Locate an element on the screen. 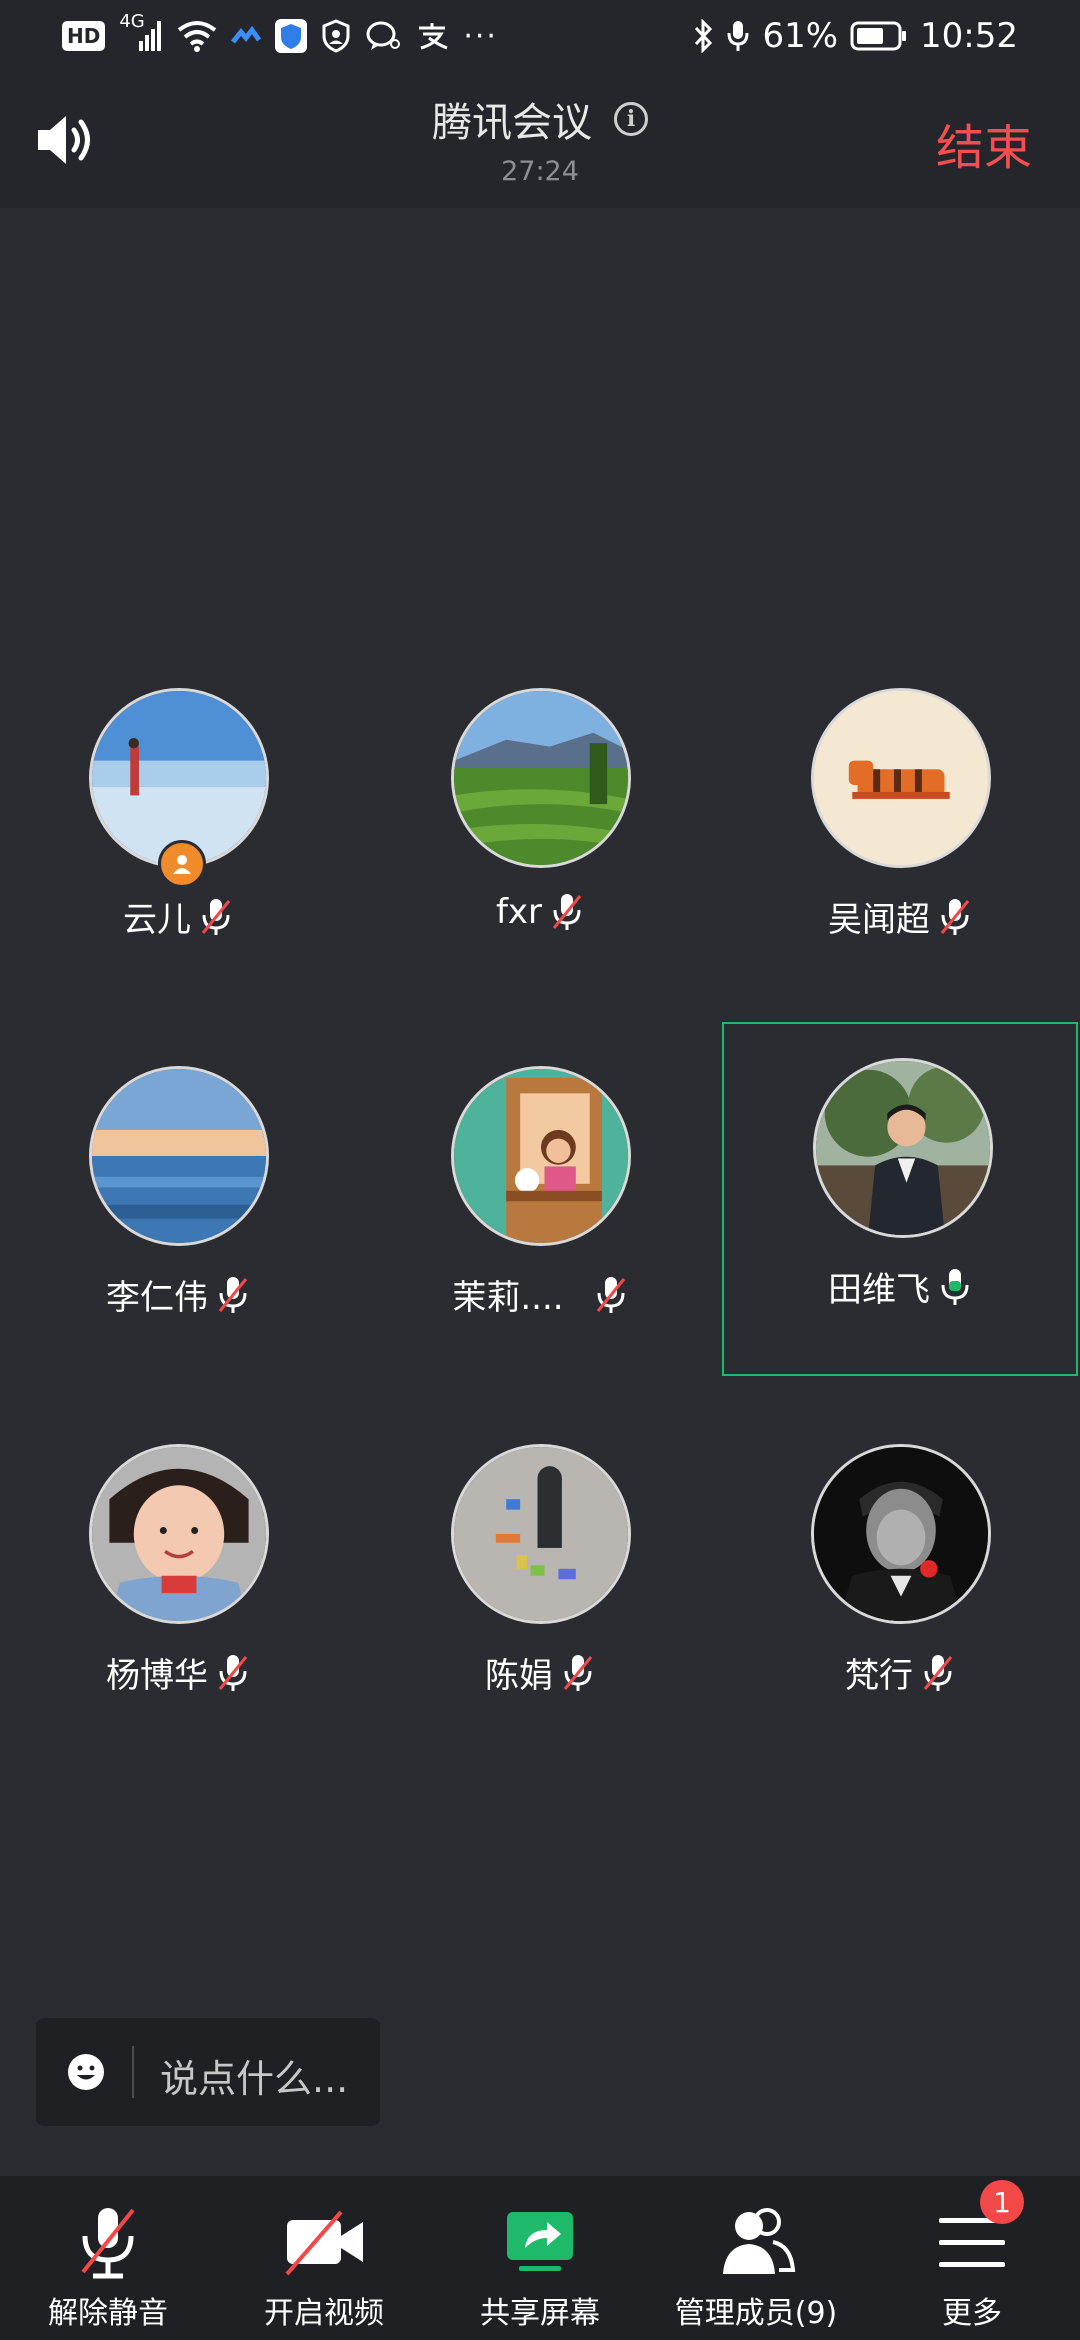  manage-members-label: 管理成员(9) is located at coordinates (756, 2313).